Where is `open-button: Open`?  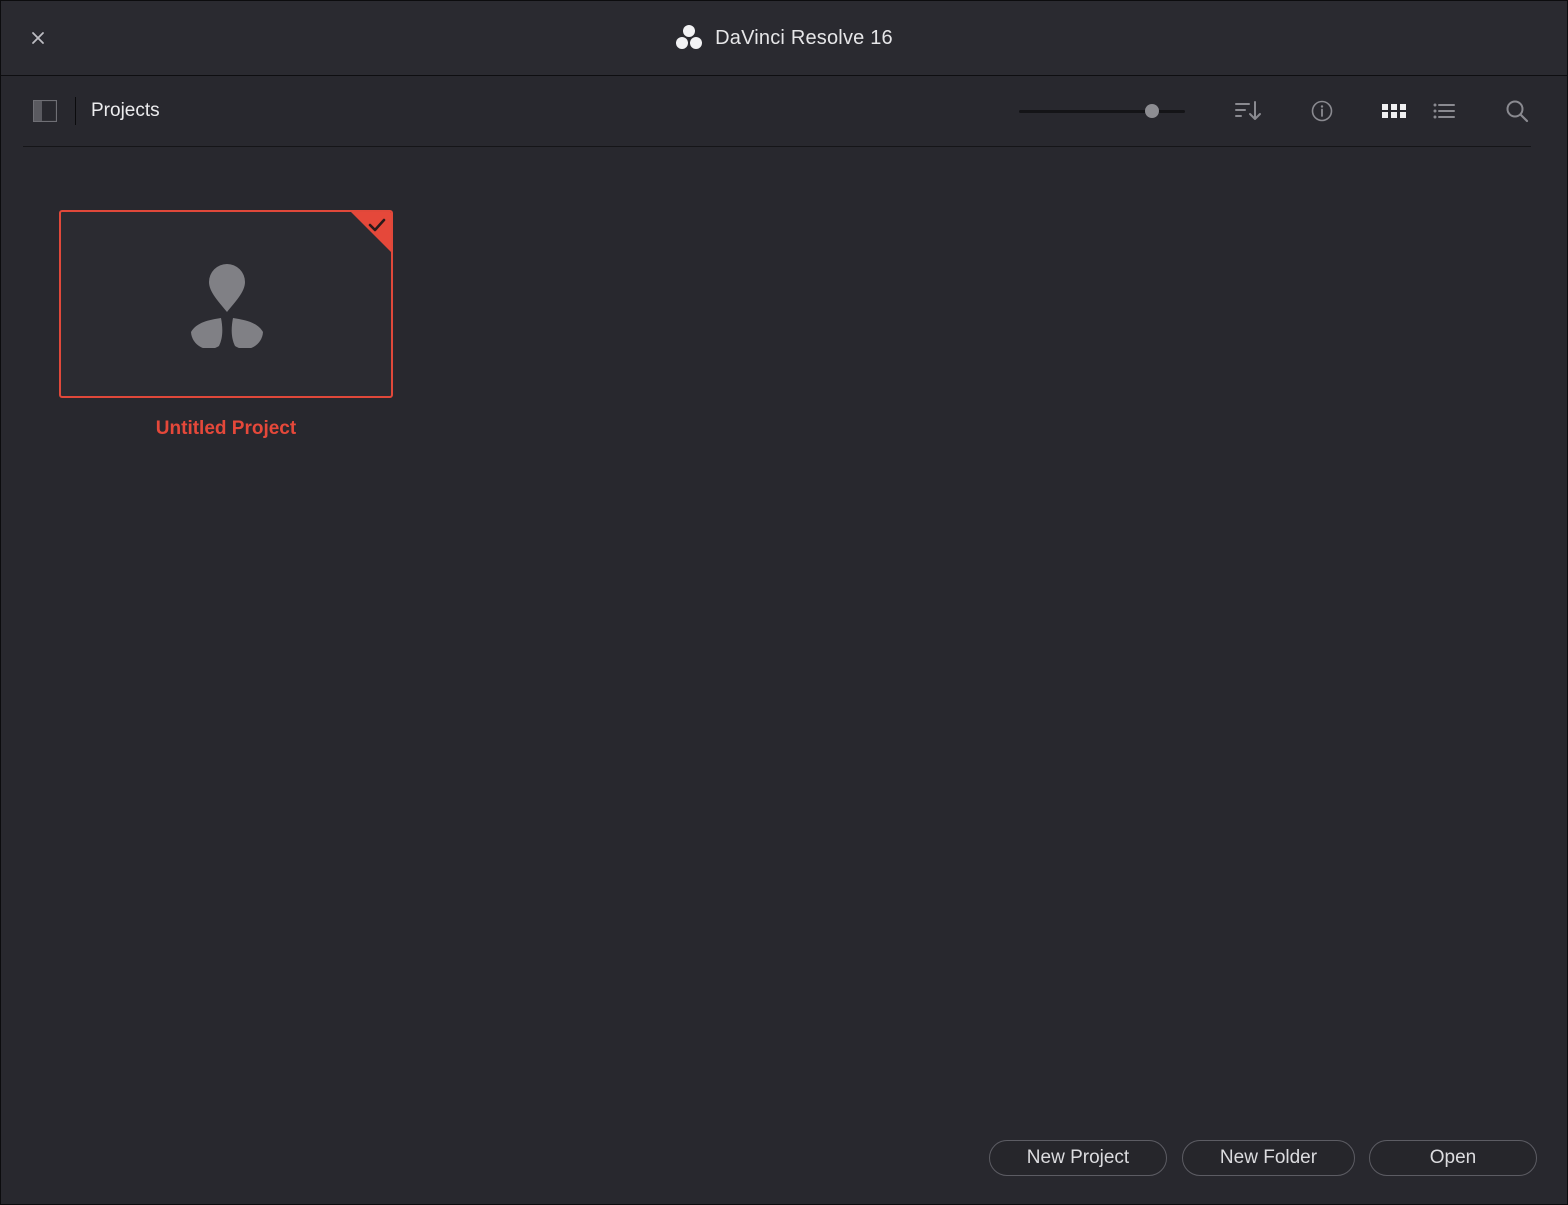 open-button: Open is located at coordinates (1453, 1158).